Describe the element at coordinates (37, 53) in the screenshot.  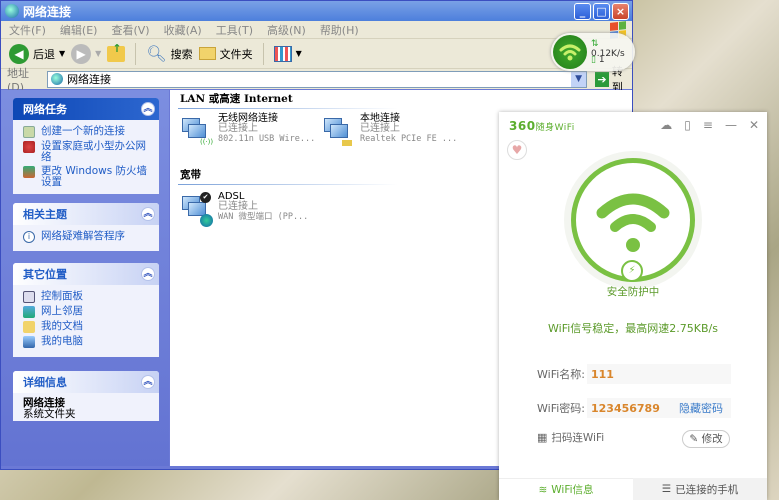
I see `back-button: ◀ 后退 ▼` at that location.